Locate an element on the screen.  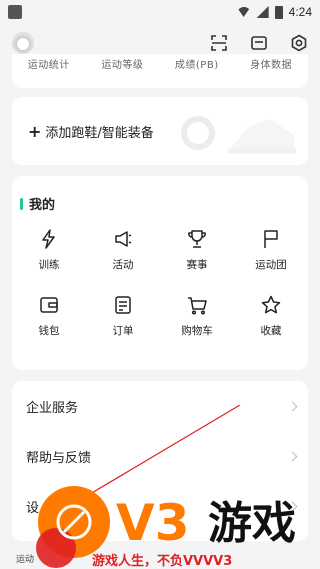
mine-item-activity: 活动 is located at coordinates (123, 250).